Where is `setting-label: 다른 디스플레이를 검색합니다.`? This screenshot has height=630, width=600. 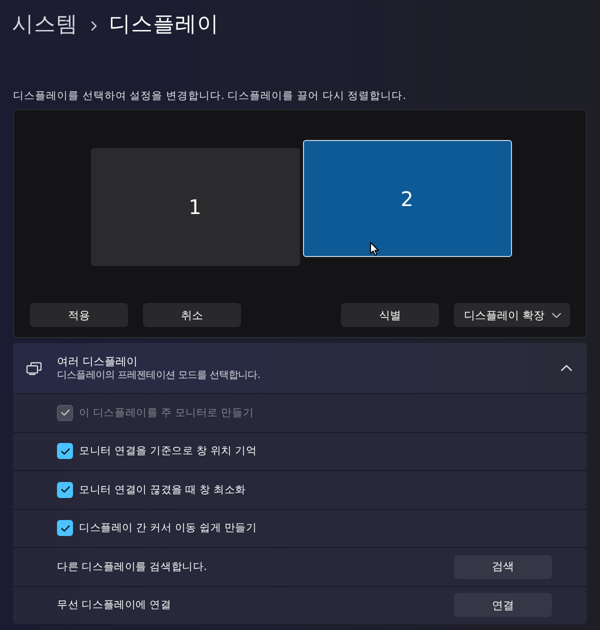 setting-label: 다른 디스플레이를 검색합니다. is located at coordinates (132, 567).